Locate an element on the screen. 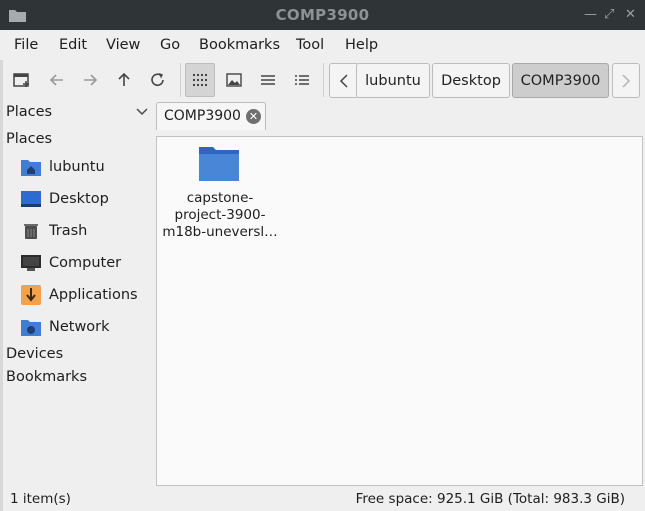 The width and height of the screenshot is (645, 511). breadcrumb-forward-button is located at coordinates (626, 80).